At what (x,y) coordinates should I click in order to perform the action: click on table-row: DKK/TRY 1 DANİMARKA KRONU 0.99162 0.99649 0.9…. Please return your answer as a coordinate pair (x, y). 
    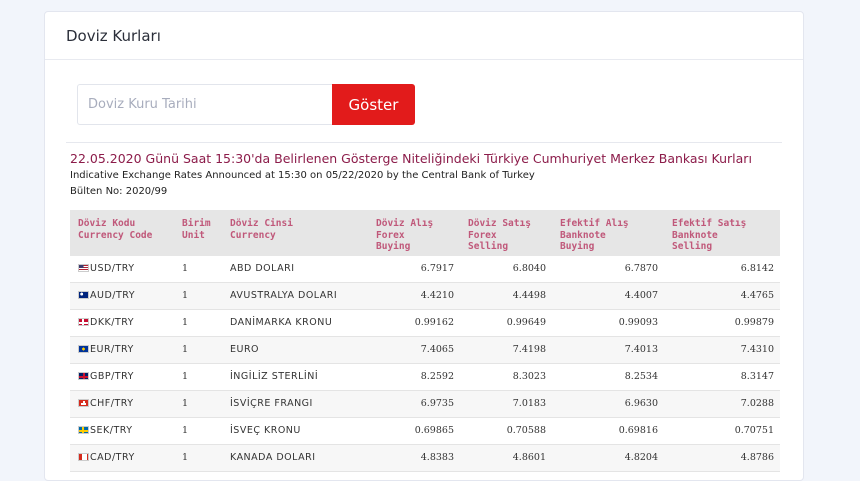
    Looking at the image, I should click on (425, 323).